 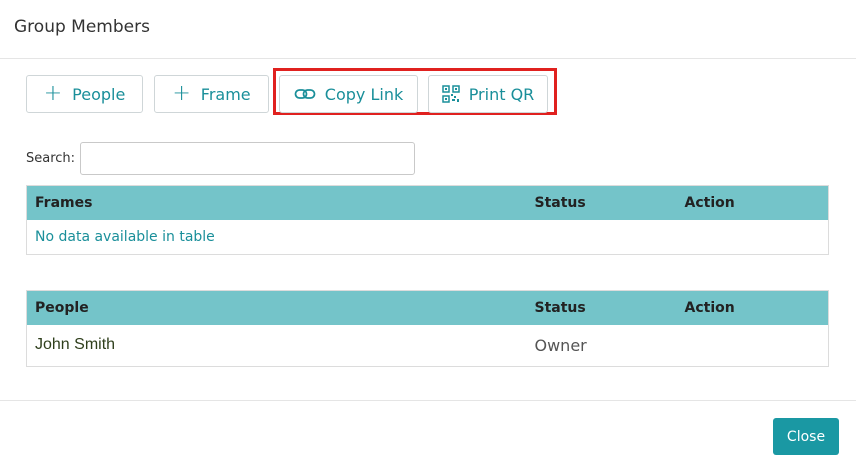 I want to click on person-name: John Smith, so click(x=75, y=345).